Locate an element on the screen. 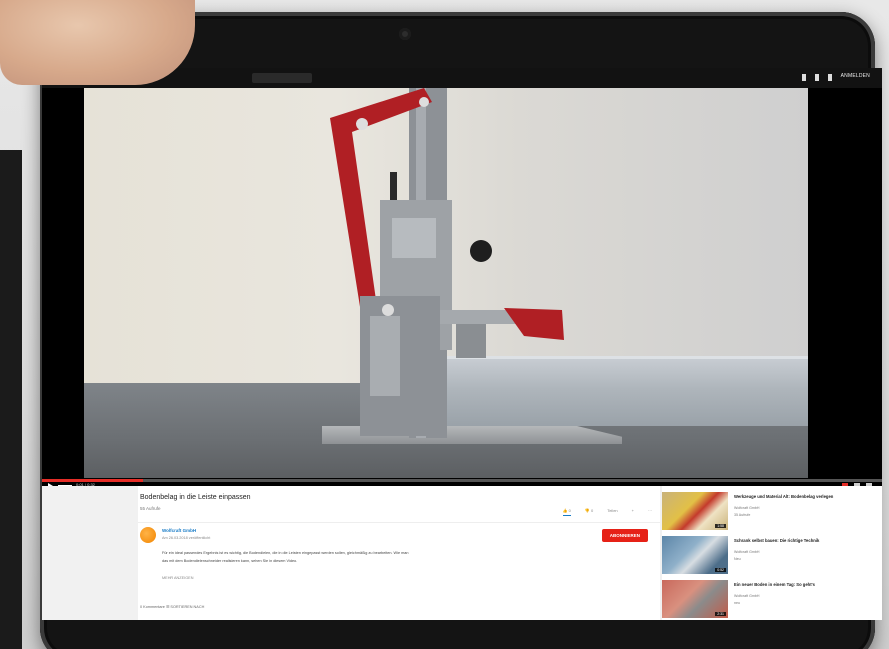 The width and height of the screenshot is (889, 649). related-views: Neu is located at coordinates (737, 559).